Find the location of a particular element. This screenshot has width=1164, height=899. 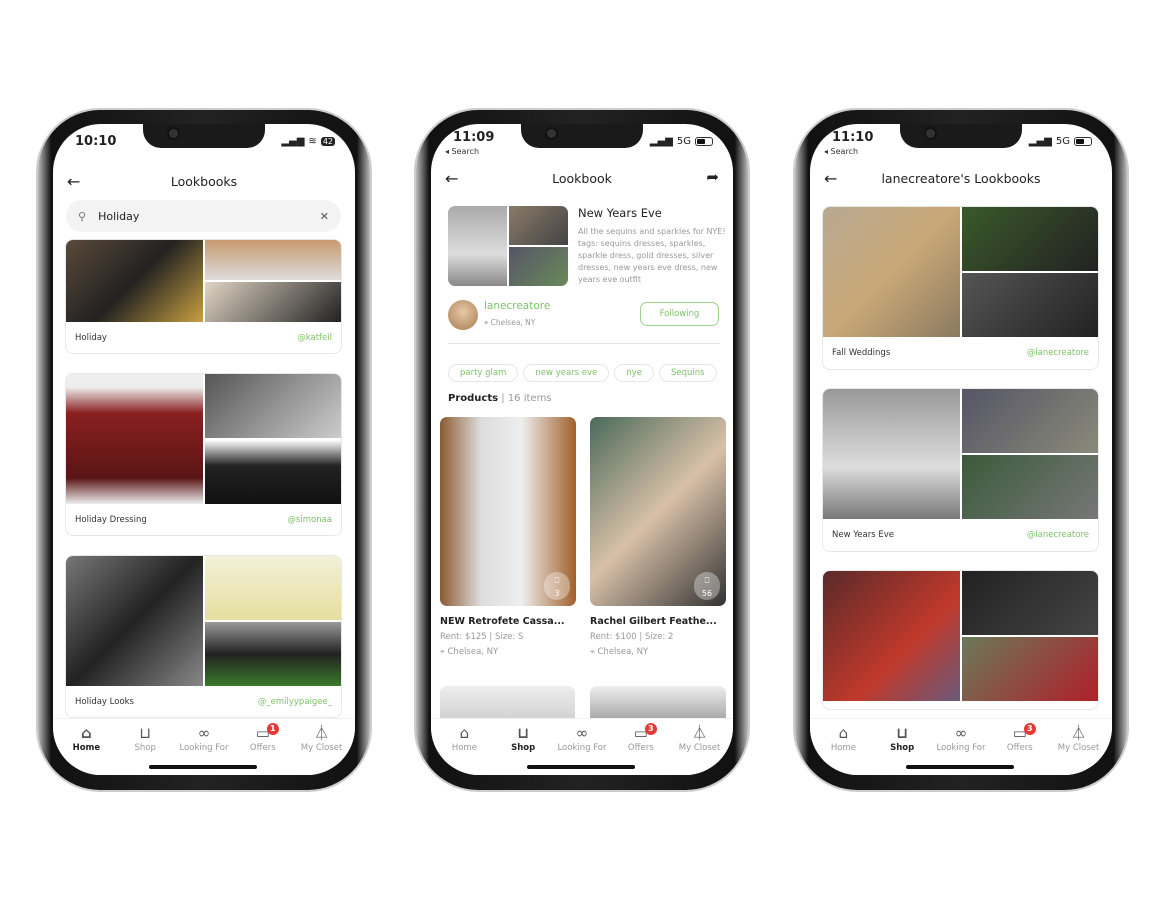

lookbook-title: Fall Weddings is located at coordinates (861, 353).